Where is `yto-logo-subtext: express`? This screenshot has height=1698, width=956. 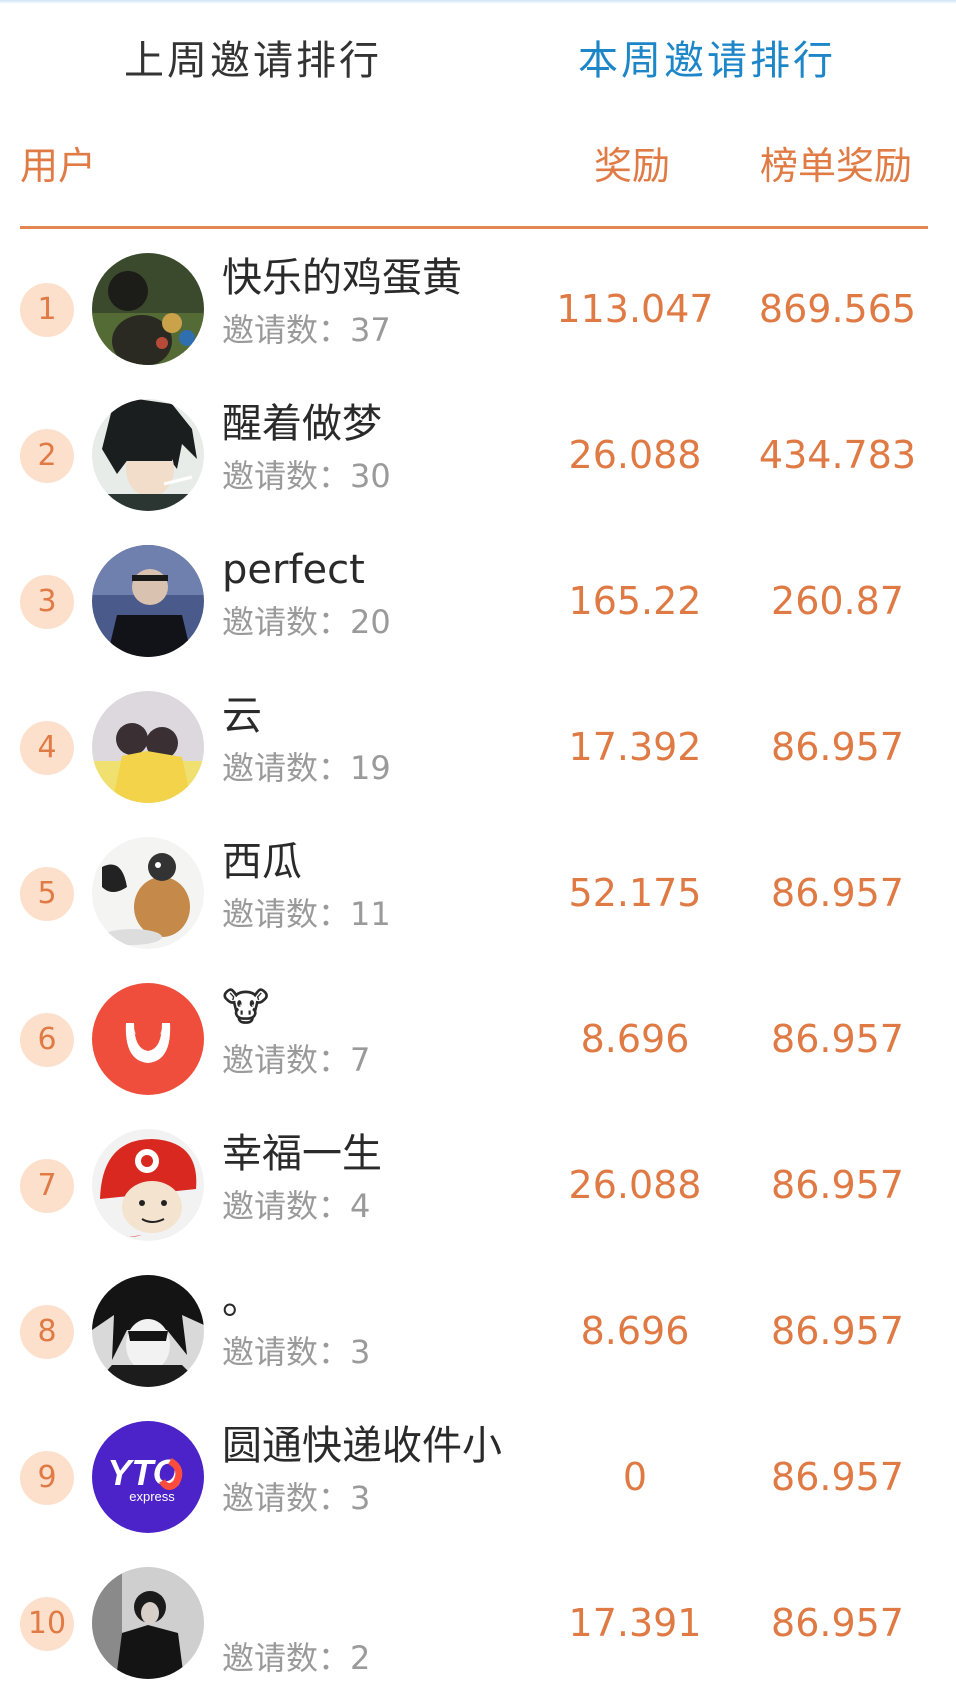 yto-logo-subtext: express is located at coordinates (152, 1496).